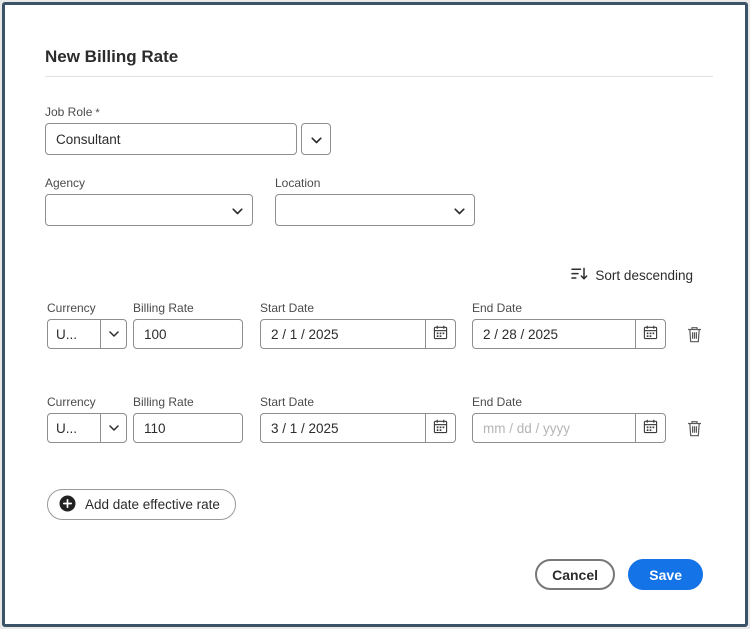 This screenshot has height=629, width=750. Describe the element at coordinates (112, 56) in the screenshot. I see `dialog-title: New Billing Rate` at that location.